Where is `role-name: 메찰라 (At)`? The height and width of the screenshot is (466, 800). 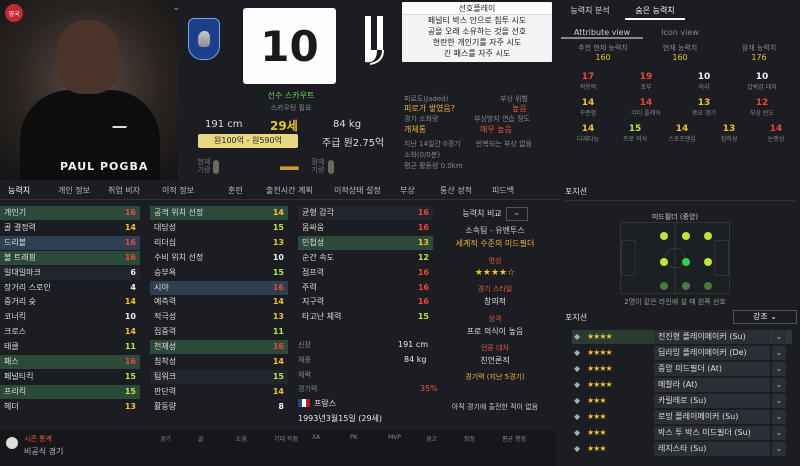
role-name: 메찰라 (At) is located at coordinates (712, 385).